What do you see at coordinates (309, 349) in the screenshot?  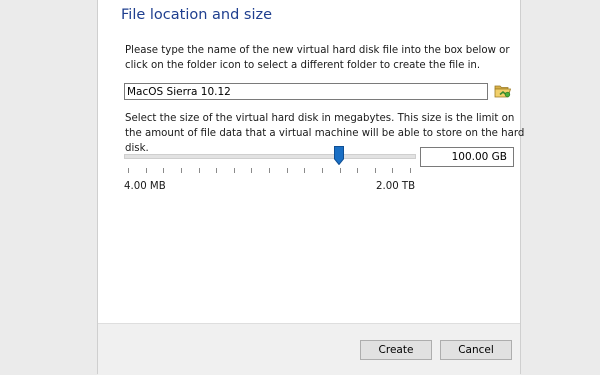 I see `dialog-footer: Create Cancel` at bounding box center [309, 349].